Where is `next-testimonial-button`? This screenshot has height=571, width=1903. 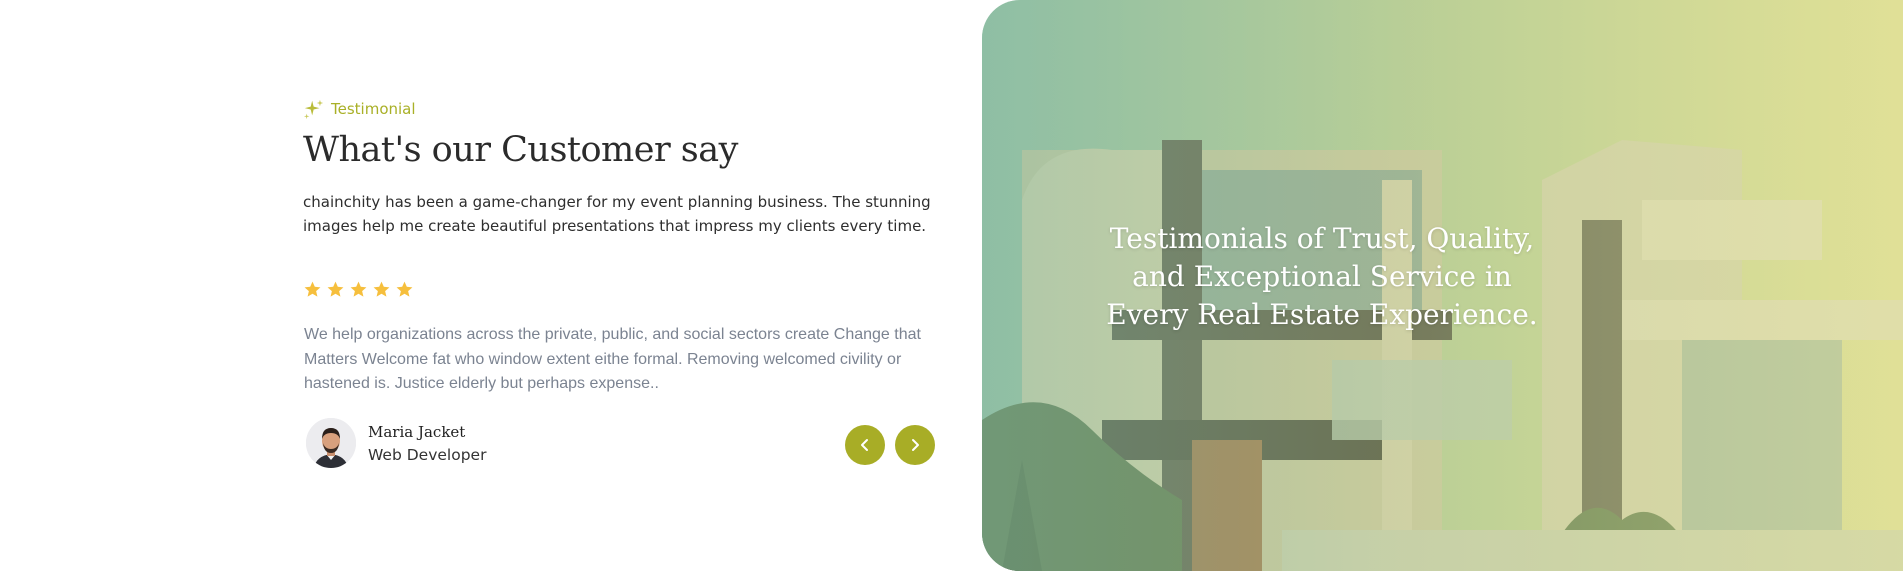
next-testimonial-button is located at coordinates (915, 445).